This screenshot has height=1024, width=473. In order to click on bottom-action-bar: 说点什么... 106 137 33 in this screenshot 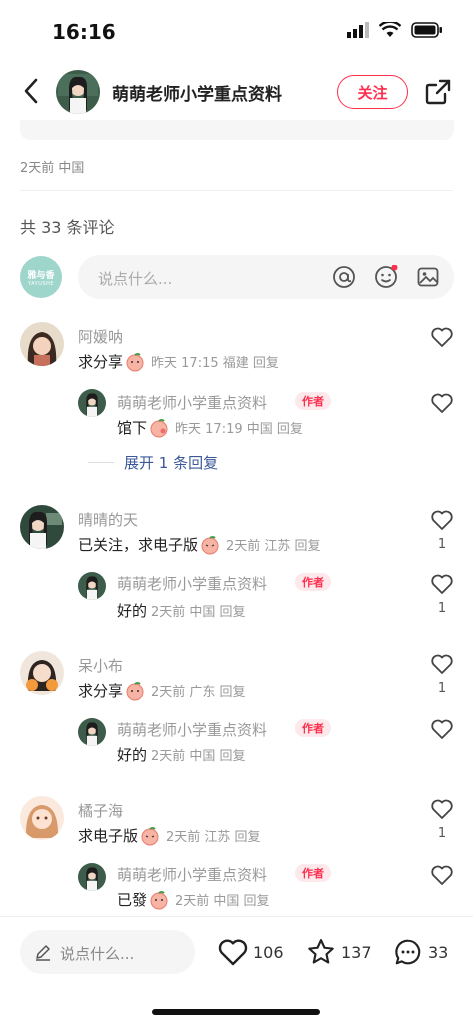, I will do `click(236, 970)`.